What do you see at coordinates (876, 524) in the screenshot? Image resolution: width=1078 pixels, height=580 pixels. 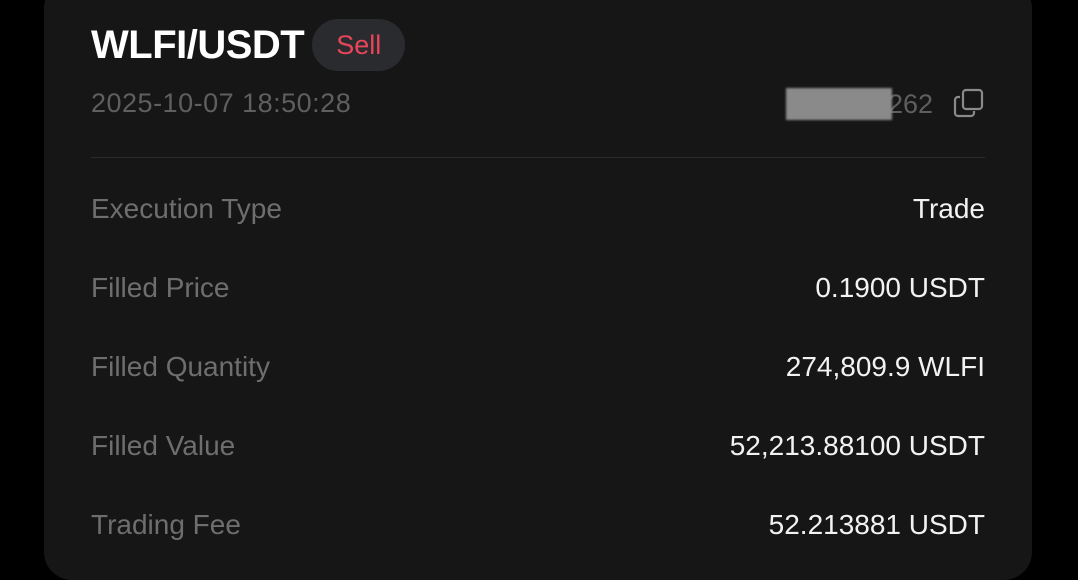 I see `detail-value: 52.213881 USDT` at bounding box center [876, 524].